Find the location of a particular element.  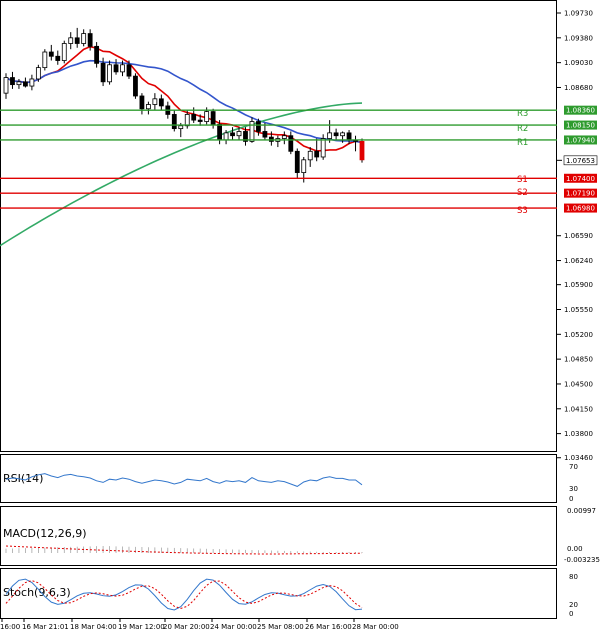

level-badge-label: 1.08360 is located at coordinates (580, 111).